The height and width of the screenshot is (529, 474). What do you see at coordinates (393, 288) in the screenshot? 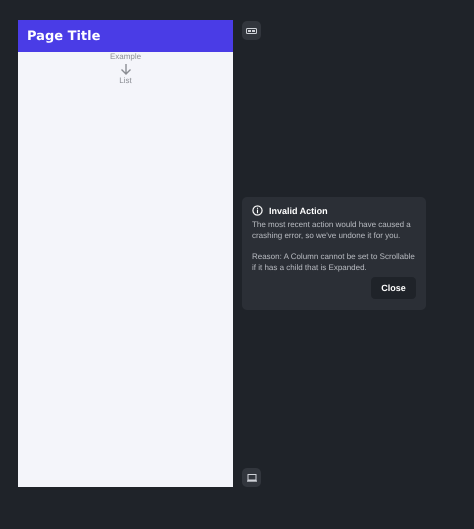
I see `close-button: Close` at bounding box center [393, 288].